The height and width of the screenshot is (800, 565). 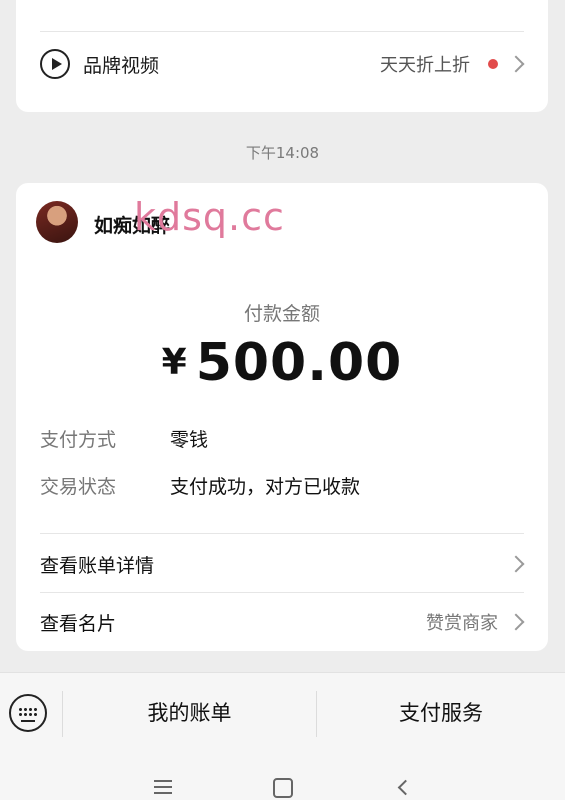 I want to click on message-timestamp: 下午14:08, so click(x=282, y=153).